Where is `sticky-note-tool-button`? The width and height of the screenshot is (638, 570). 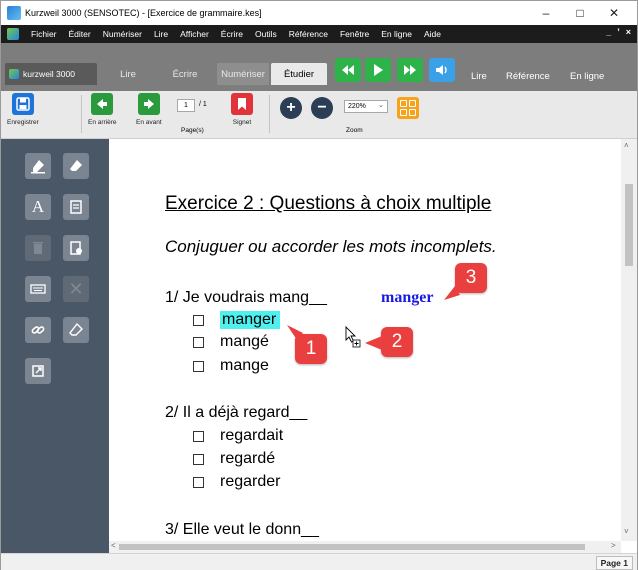
sticky-note-tool-button is located at coordinates (76, 207).